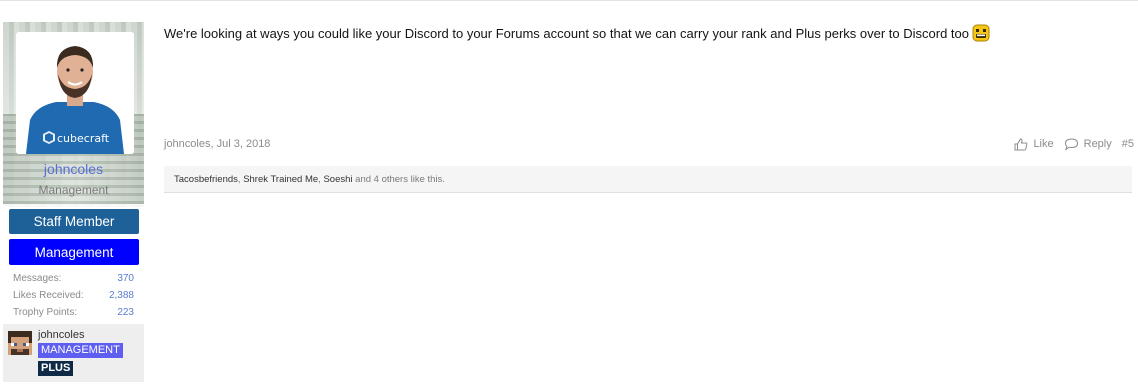  What do you see at coordinates (244, 144) in the screenshot?
I see `post-date-link: Jul 3, 2018` at bounding box center [244, 144].